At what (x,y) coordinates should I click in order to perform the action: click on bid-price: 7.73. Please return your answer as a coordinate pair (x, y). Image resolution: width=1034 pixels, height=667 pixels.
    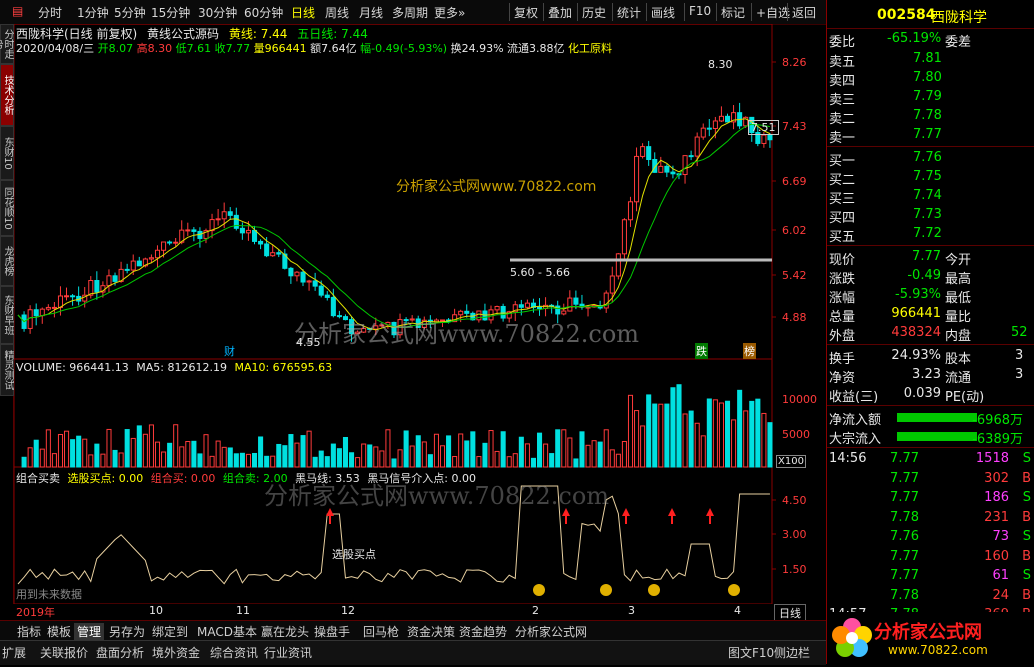
    Looking at the image, I should click on (927, 214).